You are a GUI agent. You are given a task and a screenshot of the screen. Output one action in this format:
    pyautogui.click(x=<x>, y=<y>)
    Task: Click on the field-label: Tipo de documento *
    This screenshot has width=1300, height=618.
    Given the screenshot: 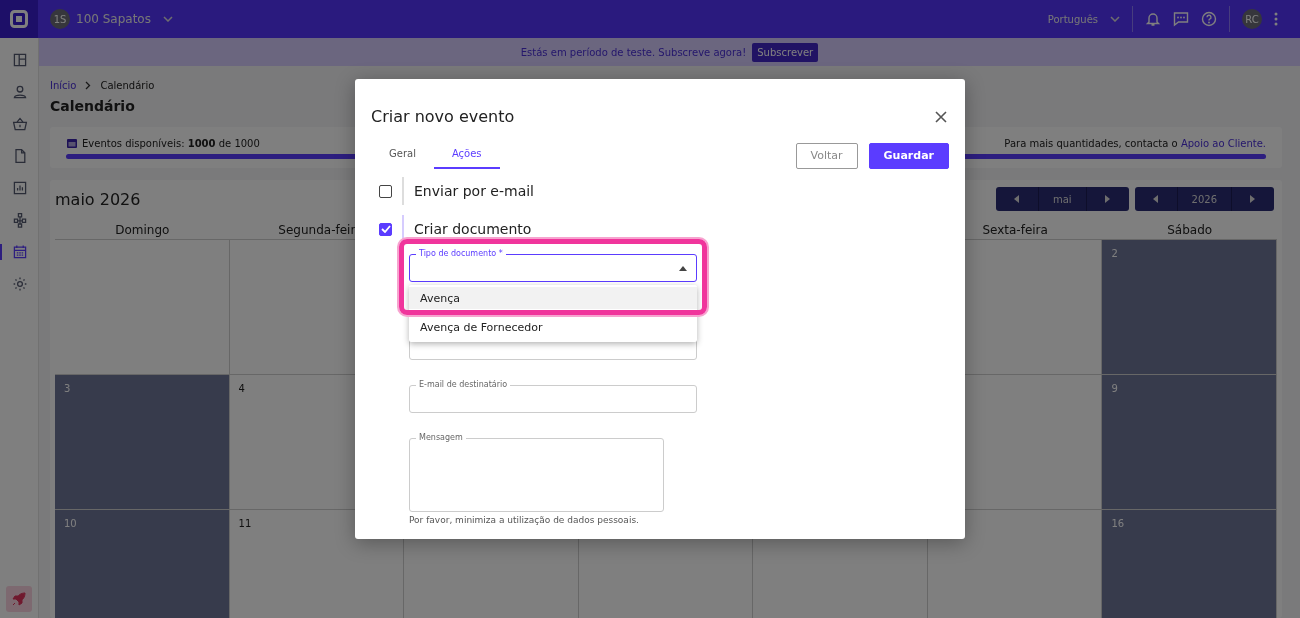 What is the action you would take?
    pyautogui.click(x=461, y=254)
    